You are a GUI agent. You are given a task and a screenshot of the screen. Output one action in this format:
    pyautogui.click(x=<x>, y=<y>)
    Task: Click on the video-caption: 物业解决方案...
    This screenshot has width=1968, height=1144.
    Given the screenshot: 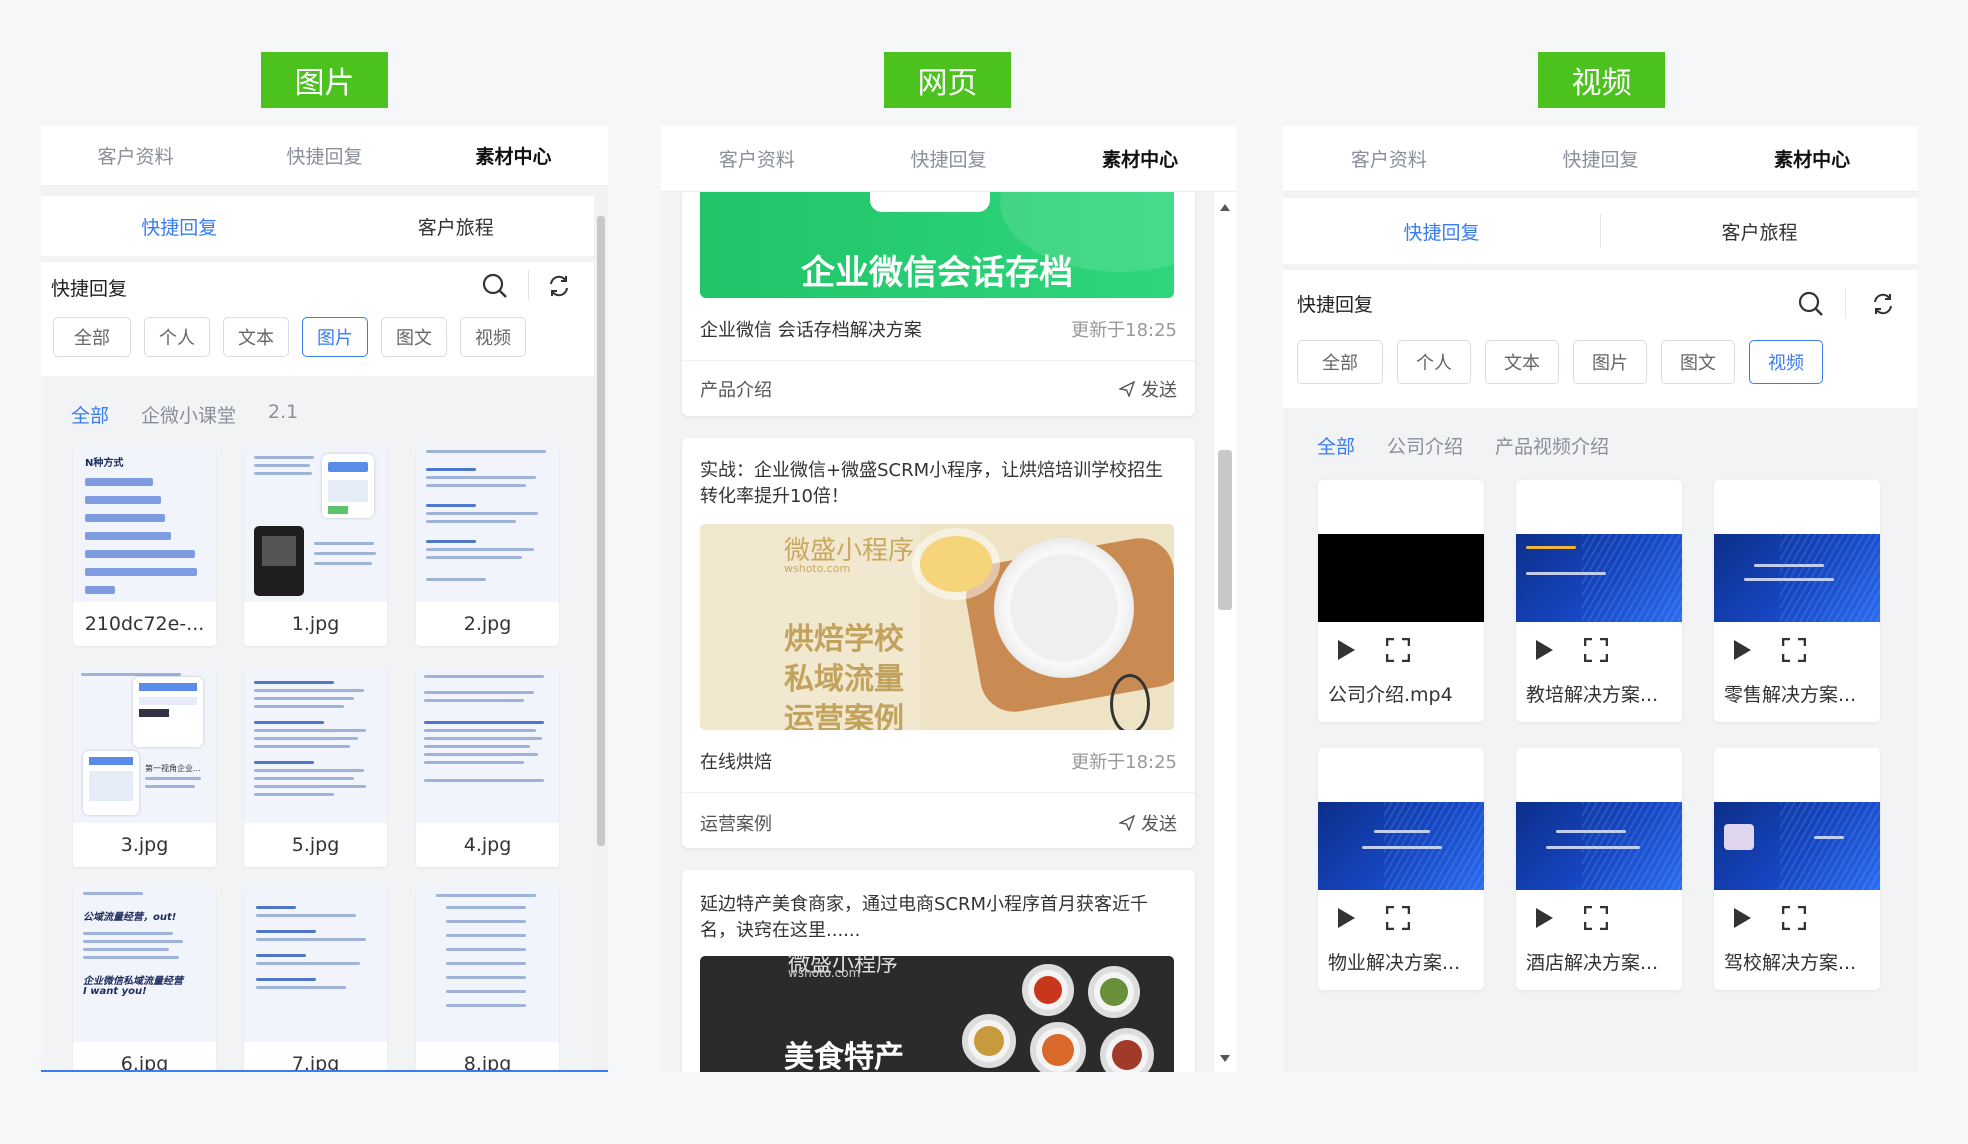 What is the action you would take?
    pyautogui.click(x=1394, y=963)
    